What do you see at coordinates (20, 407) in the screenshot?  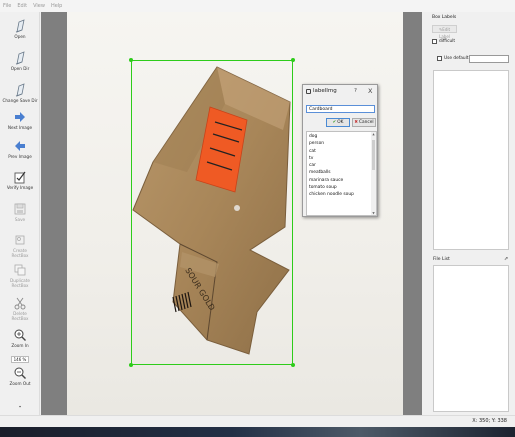 I see `toolbar-overflow-handle: ⬩` at bounding box center [20, 407].